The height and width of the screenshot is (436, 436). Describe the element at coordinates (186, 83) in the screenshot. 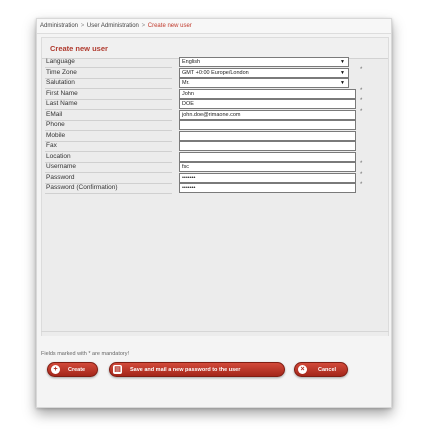

I see `salutation-value: Mr.` at that location.